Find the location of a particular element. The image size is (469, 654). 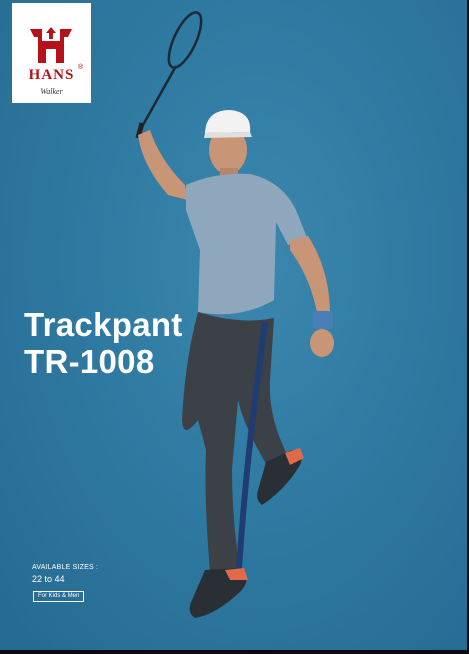

product-code: TR-1008 is located at coordinates (89, 361).